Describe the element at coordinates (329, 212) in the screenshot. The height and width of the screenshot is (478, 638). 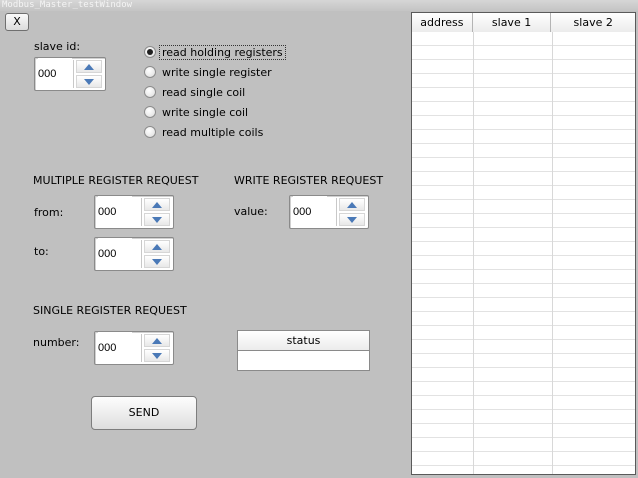
I see `value-spinbox` at that location.